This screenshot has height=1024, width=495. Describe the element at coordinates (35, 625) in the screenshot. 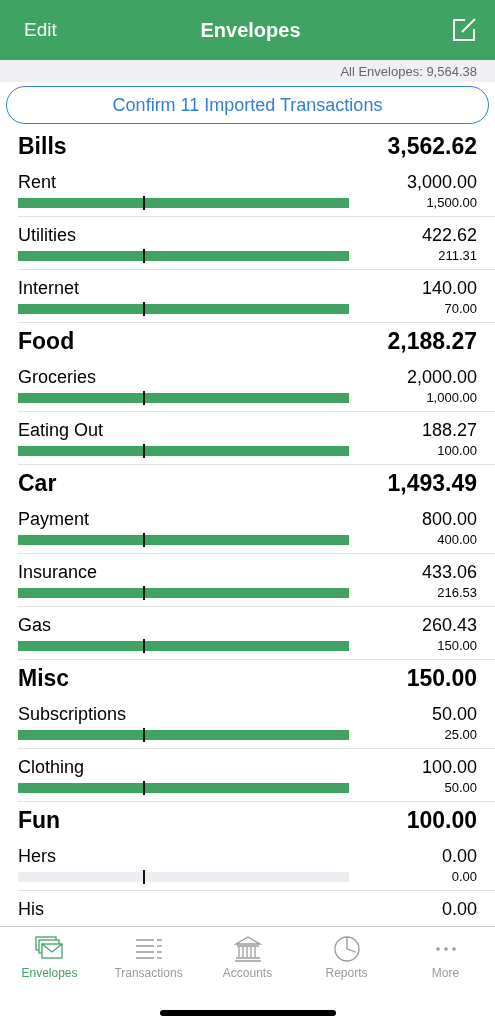

I see `envelope-name: Gas` at that location.